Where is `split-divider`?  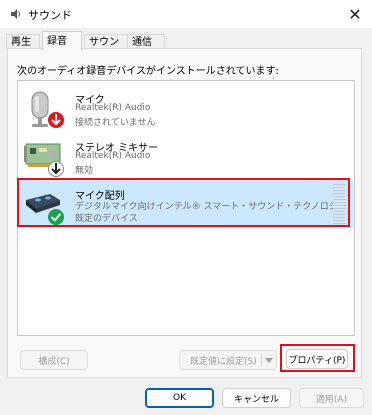 split-divider is located at coordinates (261, 360).